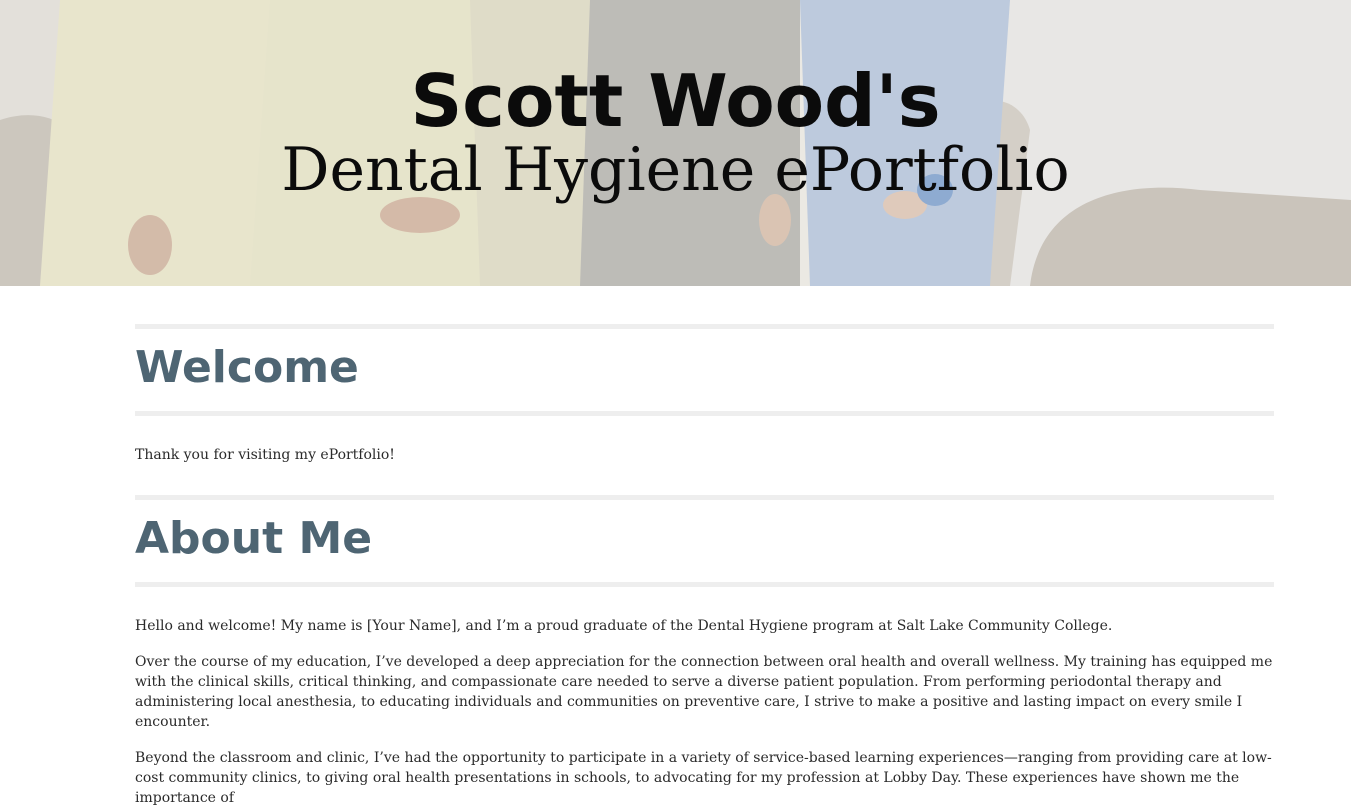 Image resolution: width=1351 pixels, height=808 pixels. Describe the element at coordinates (675, 170) in the screenshot. I see `hero-subtitle: Dental Hygiene ePortfolio` at that location.